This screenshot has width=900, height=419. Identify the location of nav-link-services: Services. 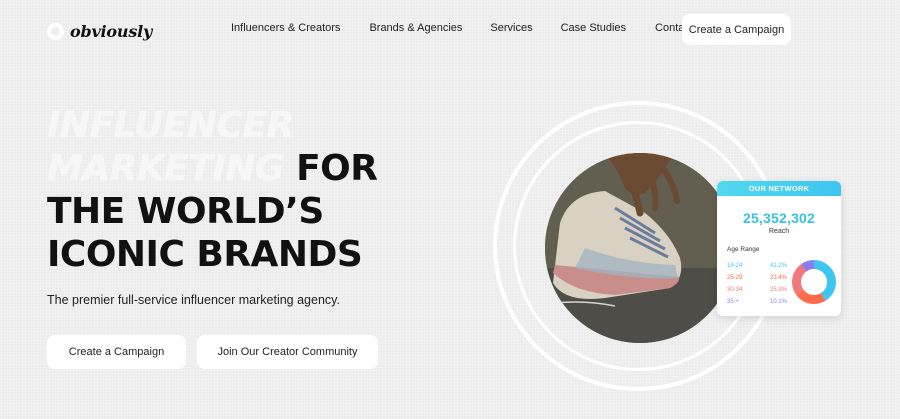
(511, 28).